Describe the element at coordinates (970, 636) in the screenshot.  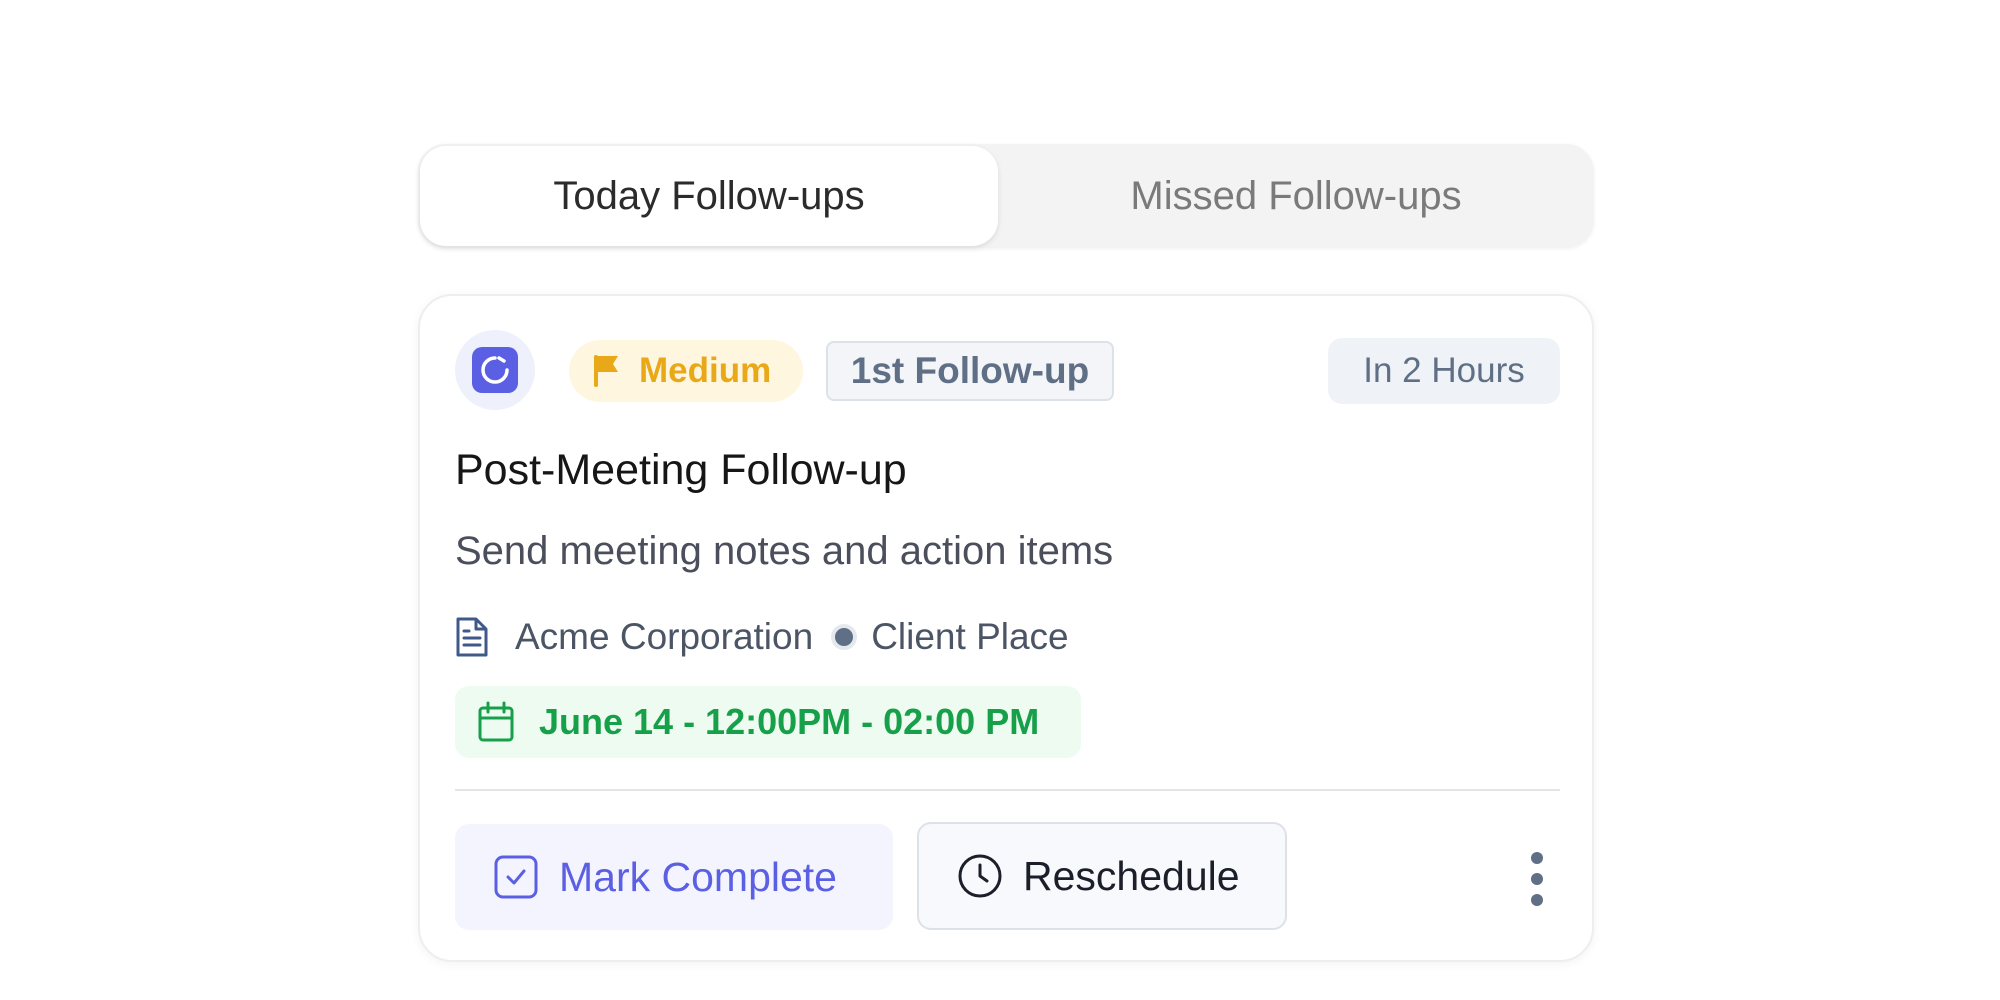
I see `location-name: Client Place` at that location.